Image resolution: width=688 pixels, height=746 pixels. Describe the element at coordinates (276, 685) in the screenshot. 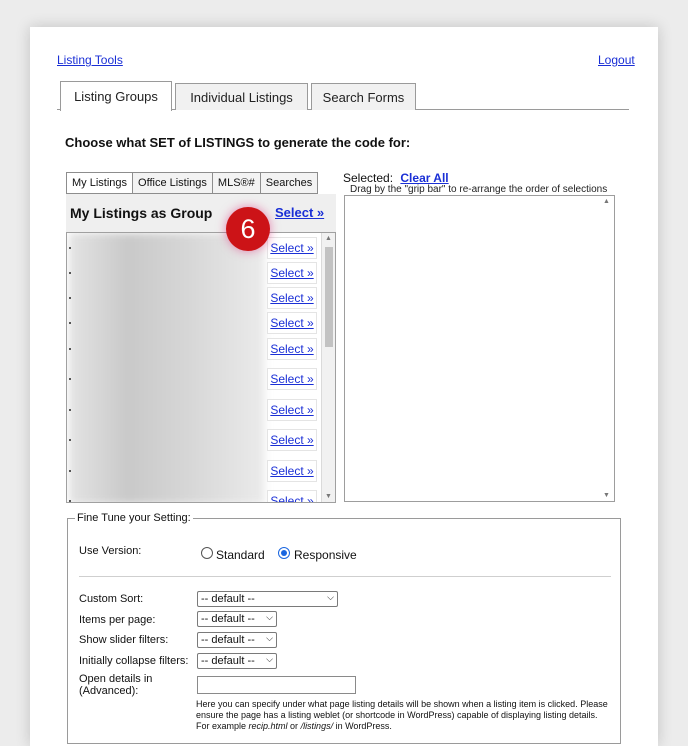

I see `open-details-input` at that location.